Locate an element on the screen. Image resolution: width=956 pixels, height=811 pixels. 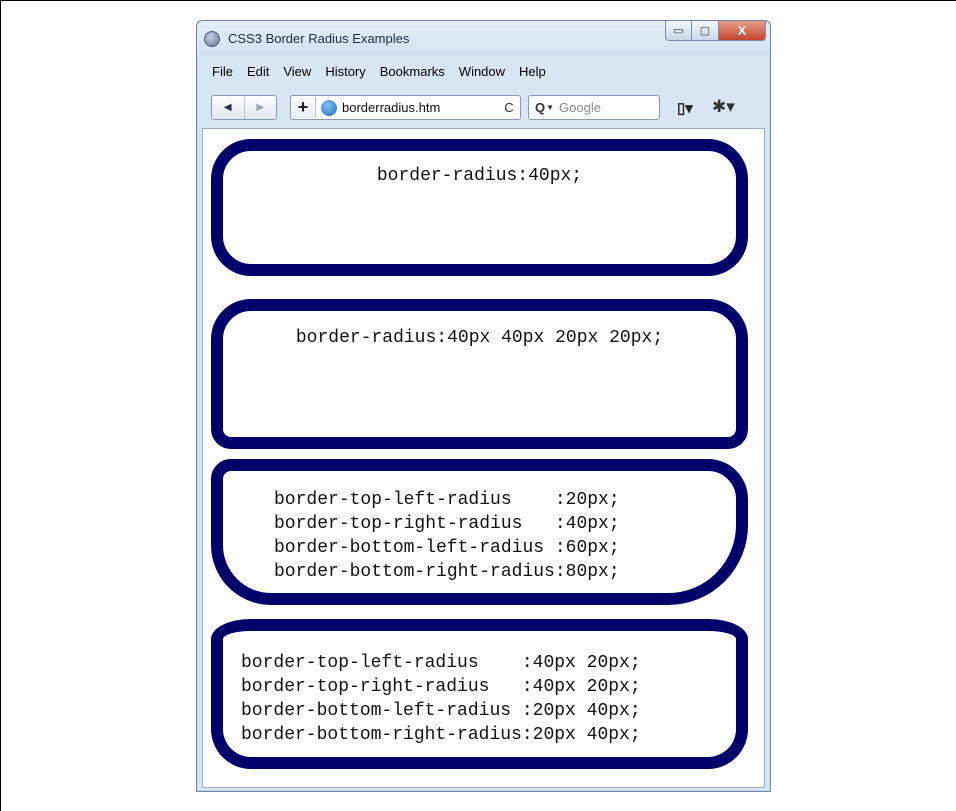
browser-app-icon is located at coordinates (212, 39).